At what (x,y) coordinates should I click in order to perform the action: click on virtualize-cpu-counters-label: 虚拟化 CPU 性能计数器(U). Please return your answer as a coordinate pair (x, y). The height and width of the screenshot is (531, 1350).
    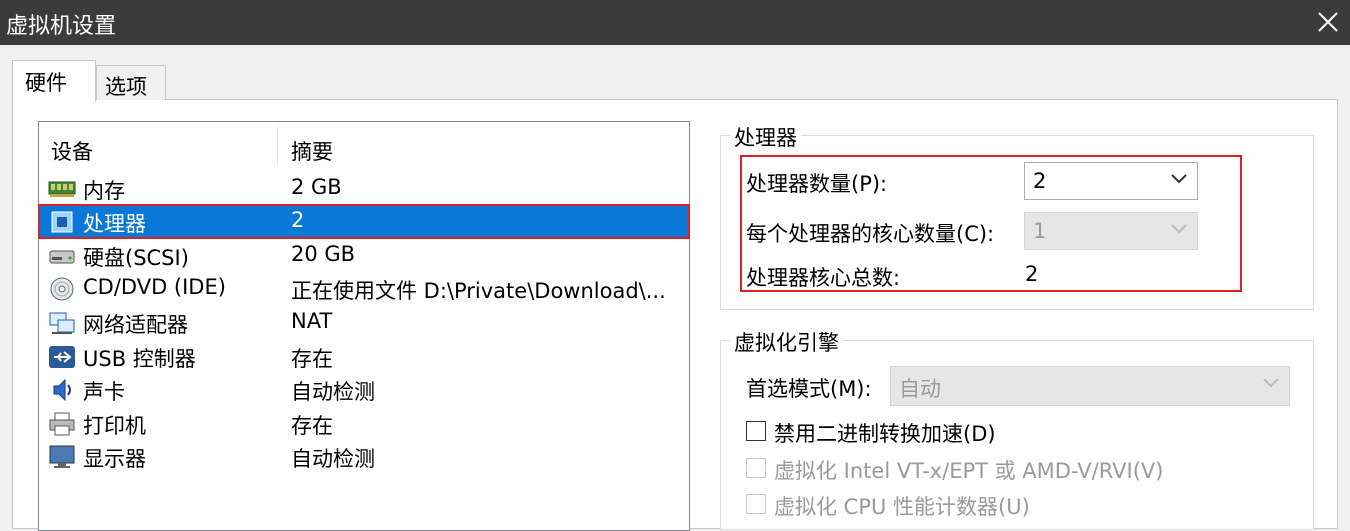
    Looking at the image, I should click on (902, 506).